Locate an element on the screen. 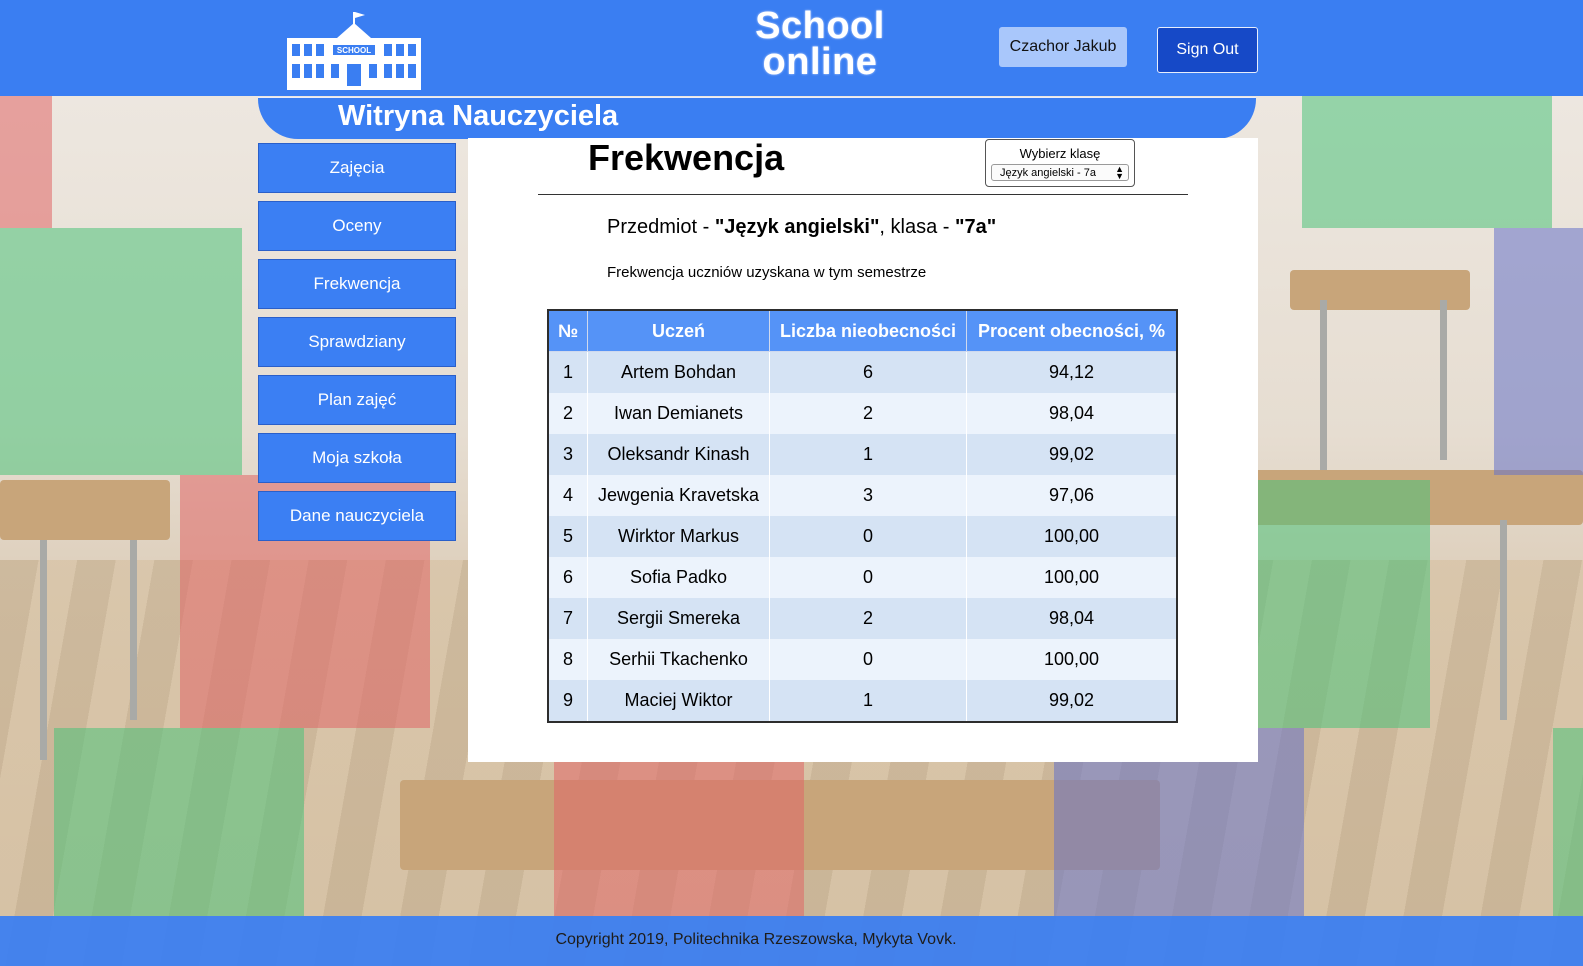  class-select: Język angielski - 7a ▲ ▼ is located at coordinates (1060, 172).